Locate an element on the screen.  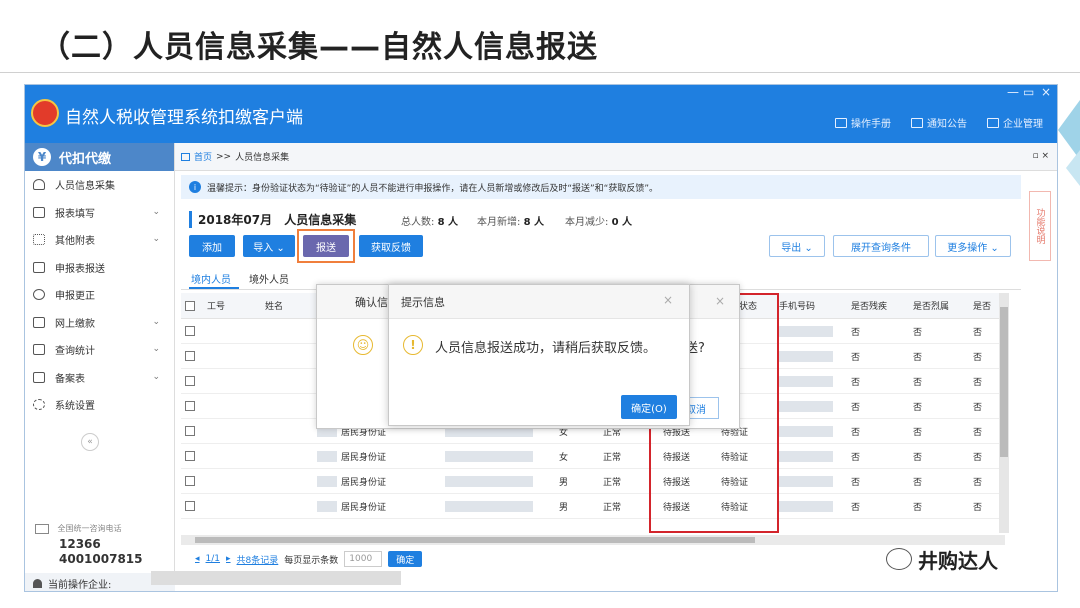
yen-icon: ¥ is located at coordinates (42, 157).